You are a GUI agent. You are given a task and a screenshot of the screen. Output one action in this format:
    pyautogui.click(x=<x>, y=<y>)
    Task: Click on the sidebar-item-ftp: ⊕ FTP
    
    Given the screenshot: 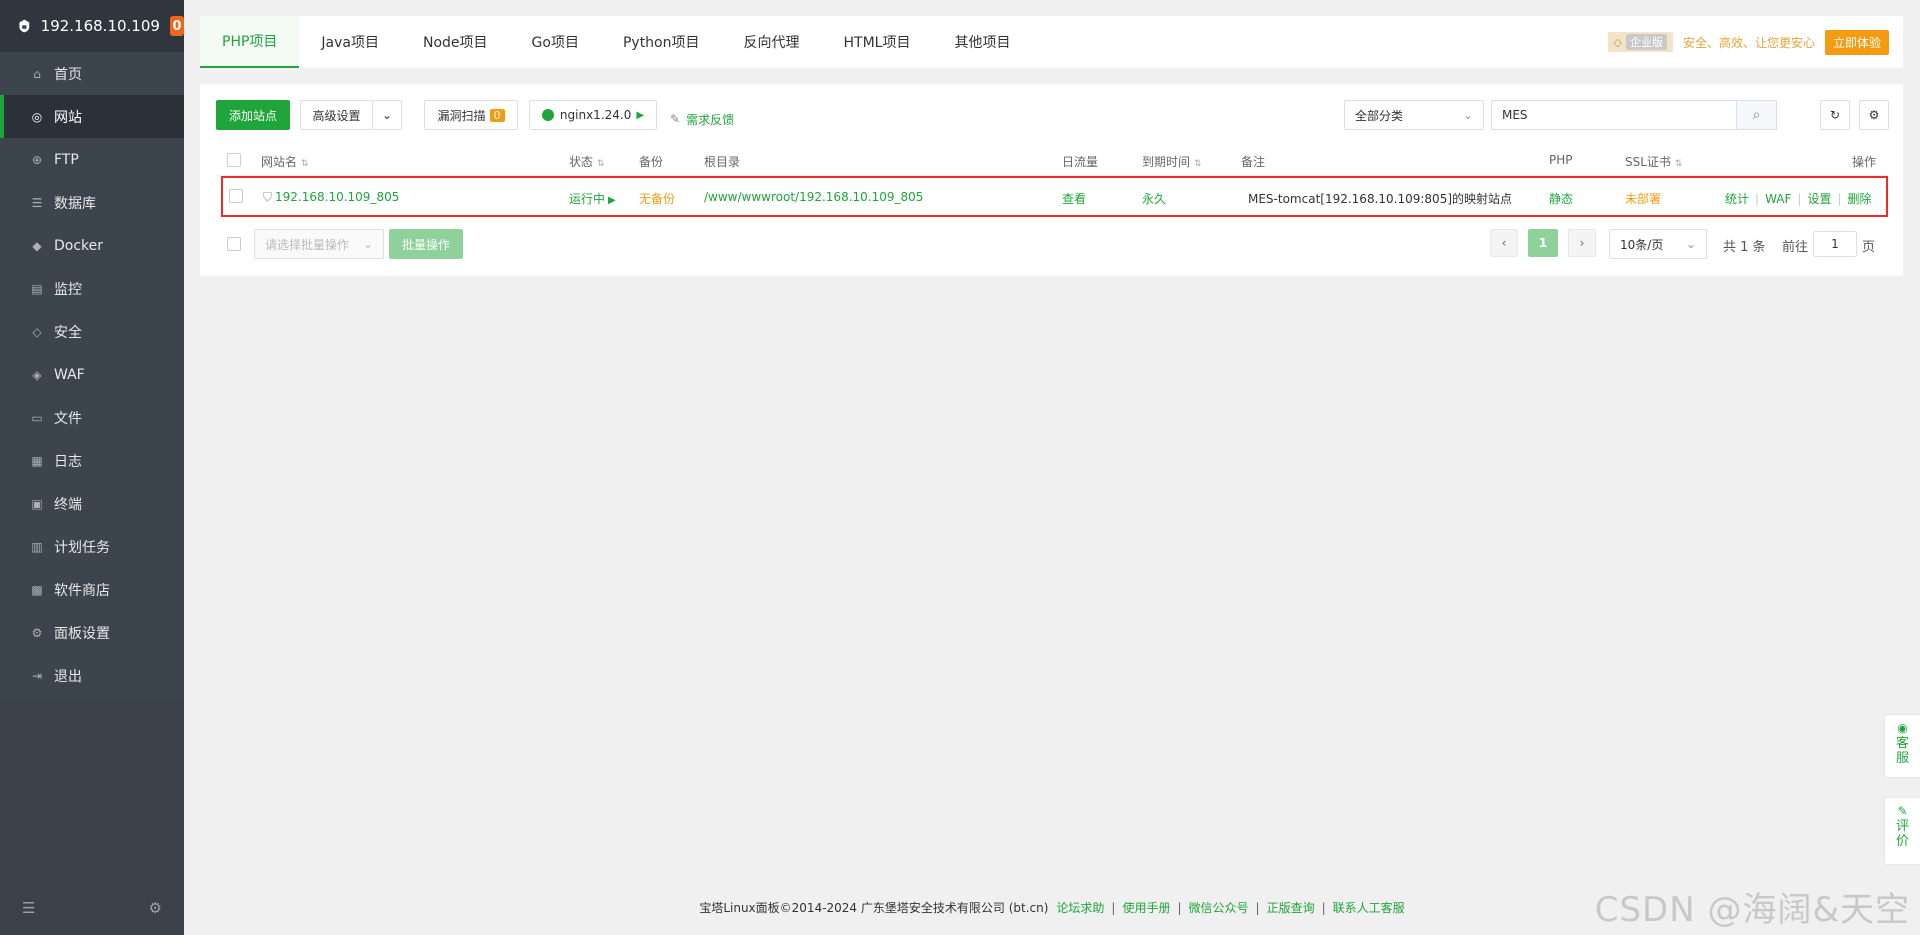 What is the action you would take?
    pyautogui.click(x=92, y=159)
    